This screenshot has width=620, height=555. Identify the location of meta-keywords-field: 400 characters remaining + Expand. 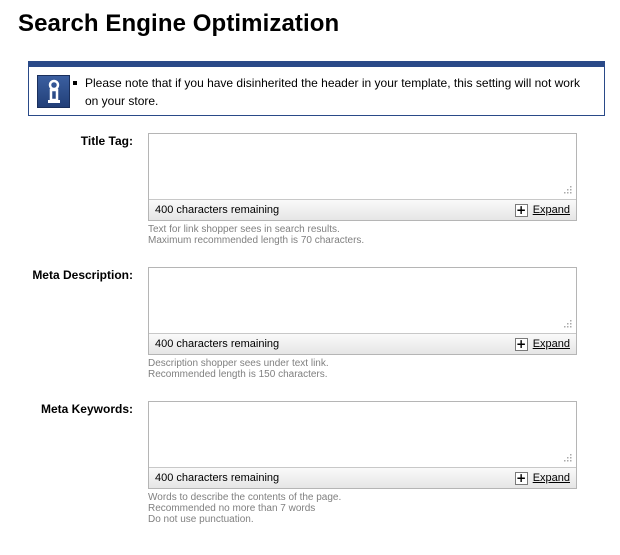
(362, 445).